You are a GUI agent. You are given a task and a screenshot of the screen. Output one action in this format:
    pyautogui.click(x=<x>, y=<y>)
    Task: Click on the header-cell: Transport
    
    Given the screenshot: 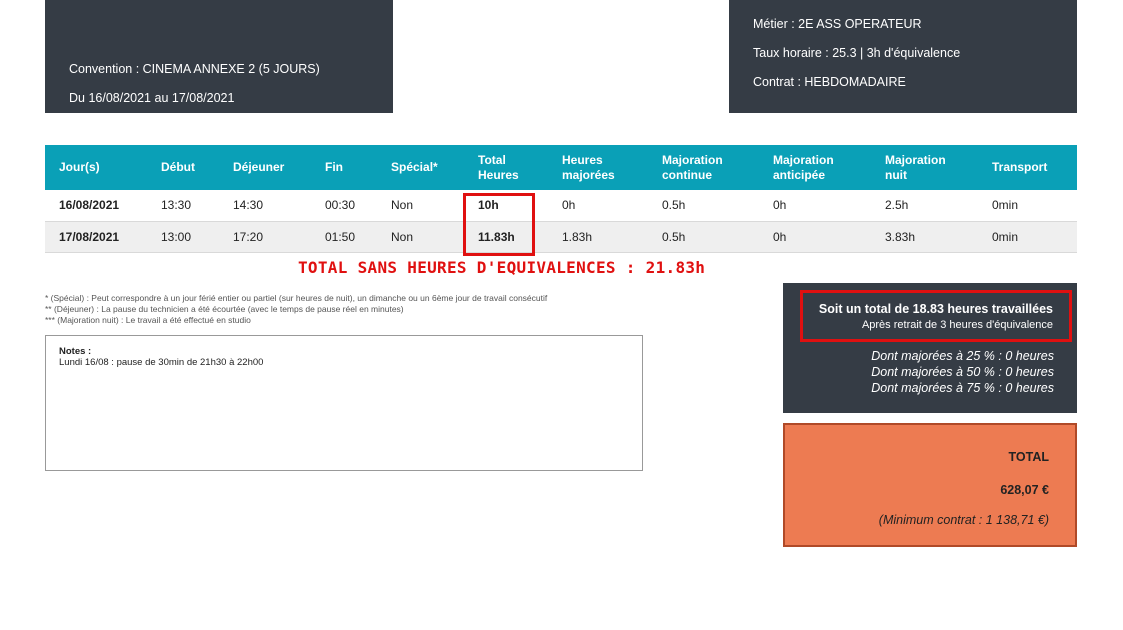 What is the action you would take?
    pyautogui.click(x=1020, y=167)
    